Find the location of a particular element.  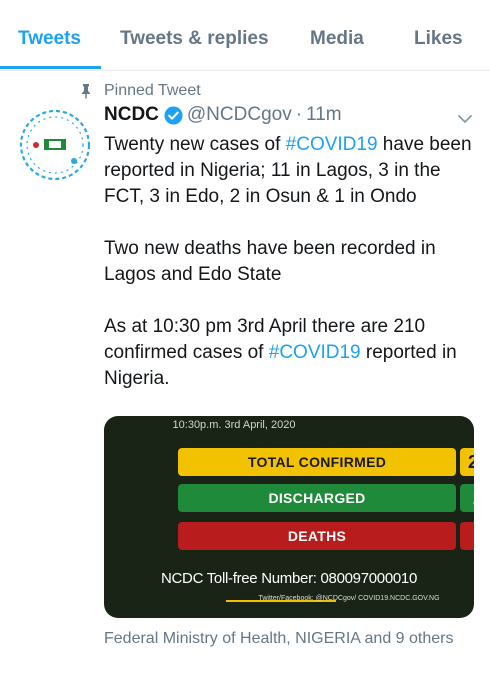

pinned-tweet-indicator: Pinned Tweet is located at coordinates (139, 91).